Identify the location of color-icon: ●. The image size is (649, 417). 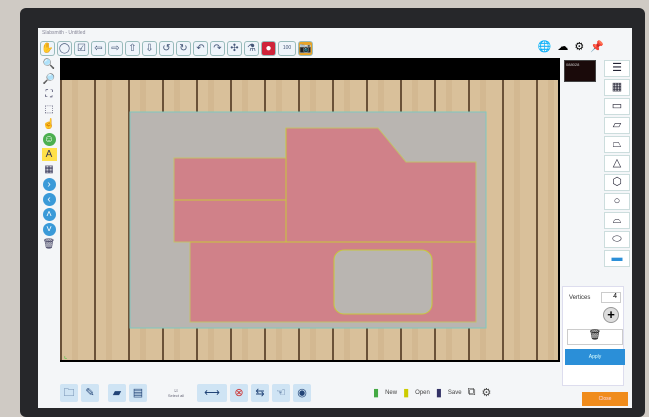
(268, 48).